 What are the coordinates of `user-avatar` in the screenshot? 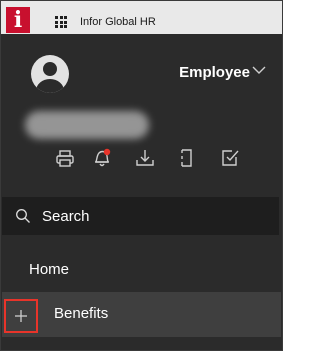 It's located at (50, 74).